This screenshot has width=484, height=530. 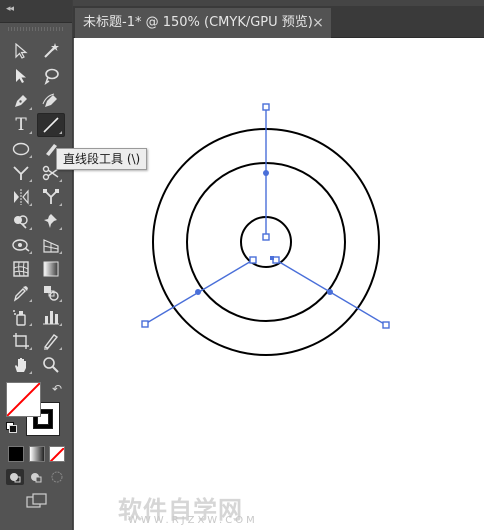 I want to click on curvature-pen-icon, so click(x=49, y=100).